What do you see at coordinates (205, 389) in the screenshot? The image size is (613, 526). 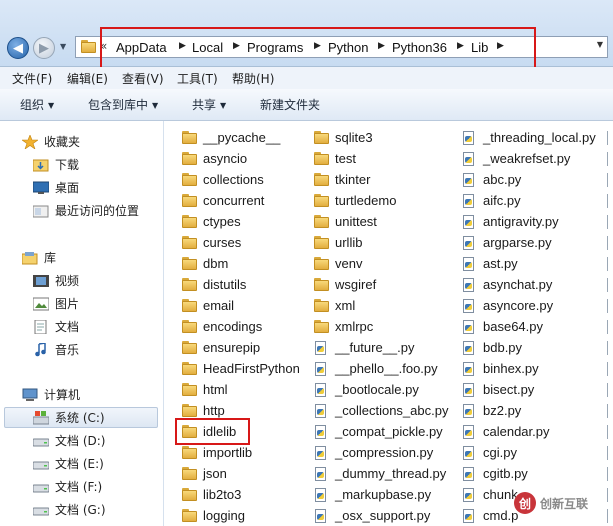 I see `folder-item: html` at bounding box center [205, 389].